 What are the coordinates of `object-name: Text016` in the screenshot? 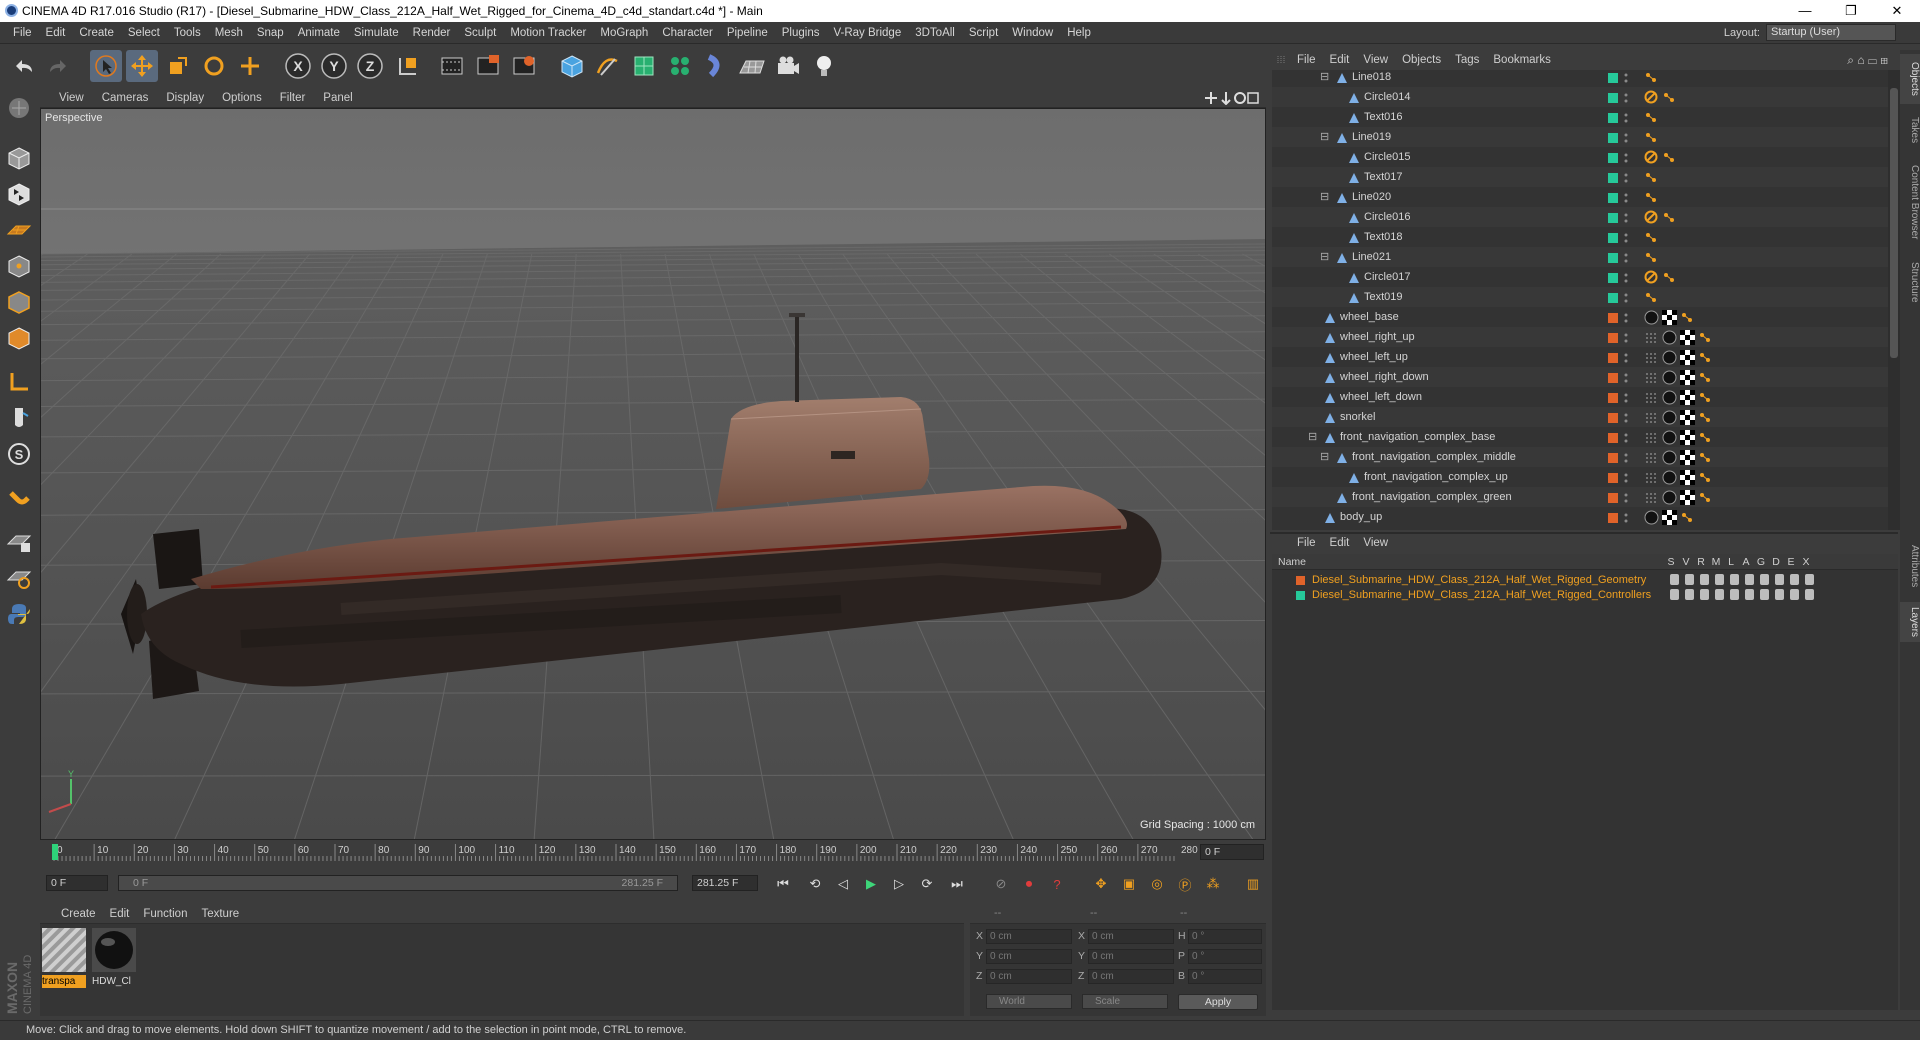 It's located at (1383, 117).